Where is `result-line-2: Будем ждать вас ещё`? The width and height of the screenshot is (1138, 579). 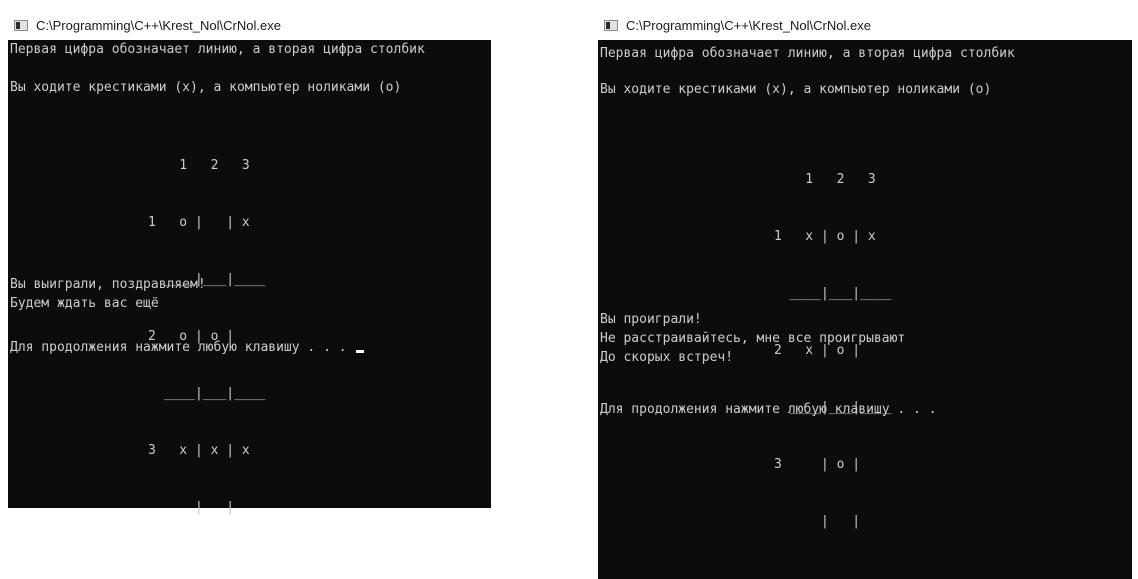 result-line-2: Будем ждать вас ещё is located at coordinates (84, 303).